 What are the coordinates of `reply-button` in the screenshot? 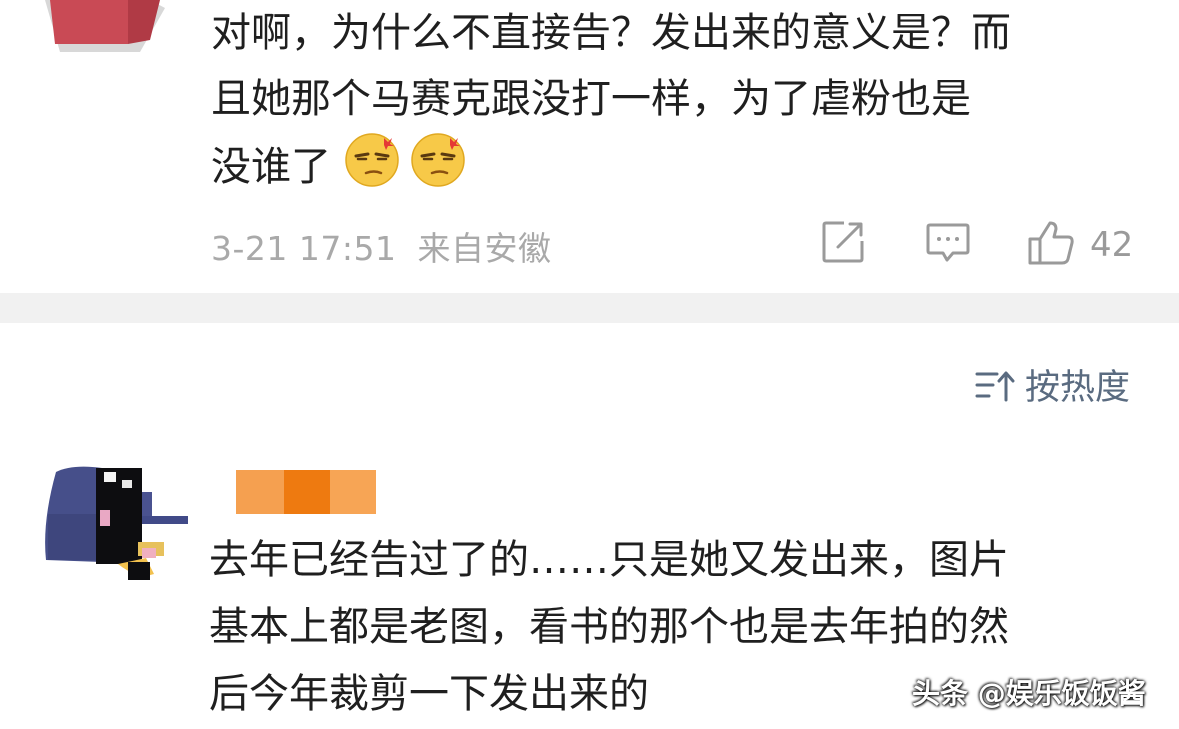 It's located at (948, 244).